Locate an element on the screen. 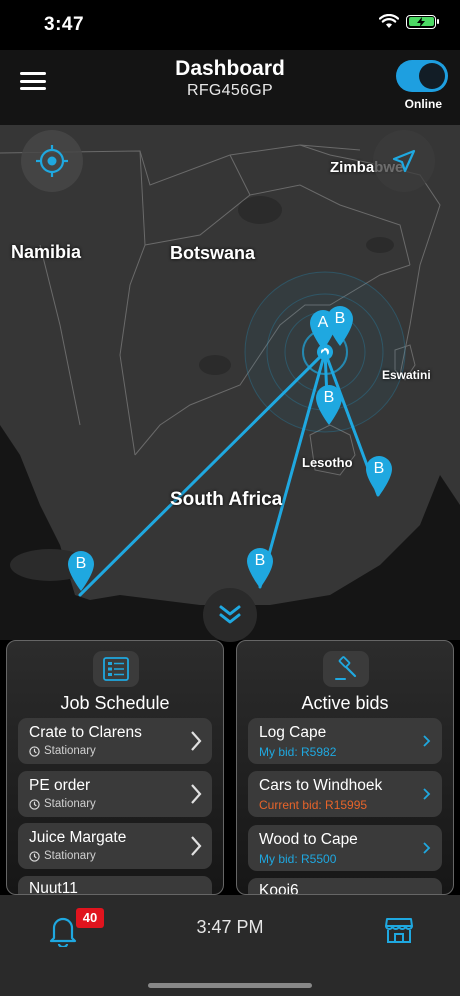 The image size is (460, 996). battery-charging-icon is located at coordinates (422, 21).